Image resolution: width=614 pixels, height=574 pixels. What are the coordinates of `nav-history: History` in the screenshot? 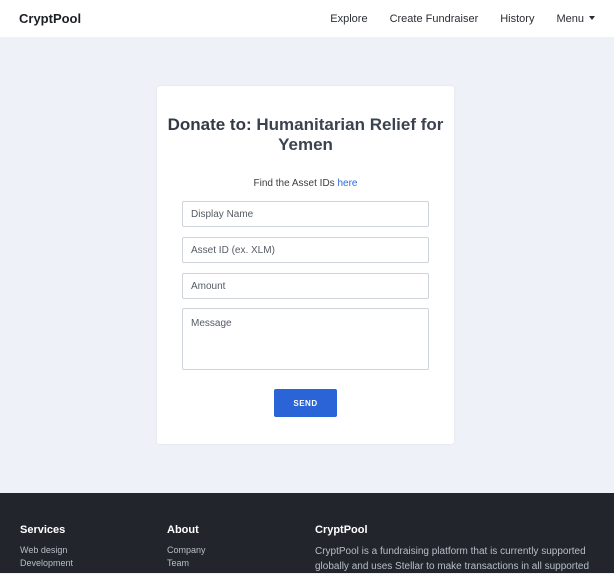 It's located at (517, 19).